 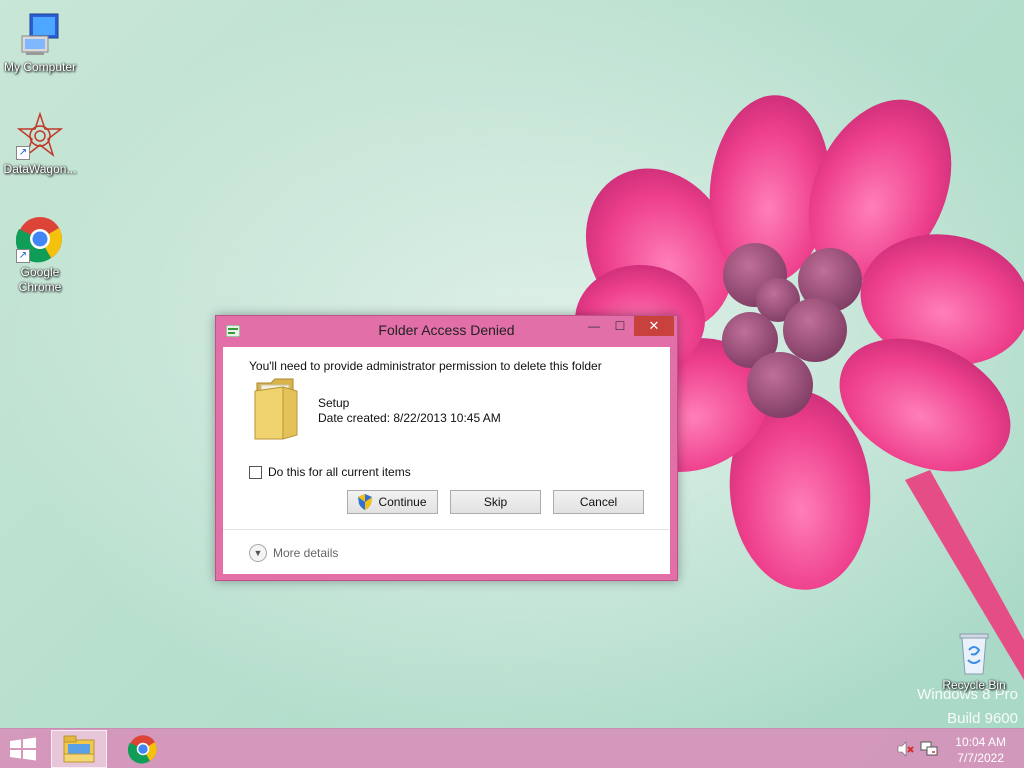 What do you see at coordinates (40, 279) in the screenshot?
I see `desktop-icon-label: Google Chrome` at bounding box center [40, 279].